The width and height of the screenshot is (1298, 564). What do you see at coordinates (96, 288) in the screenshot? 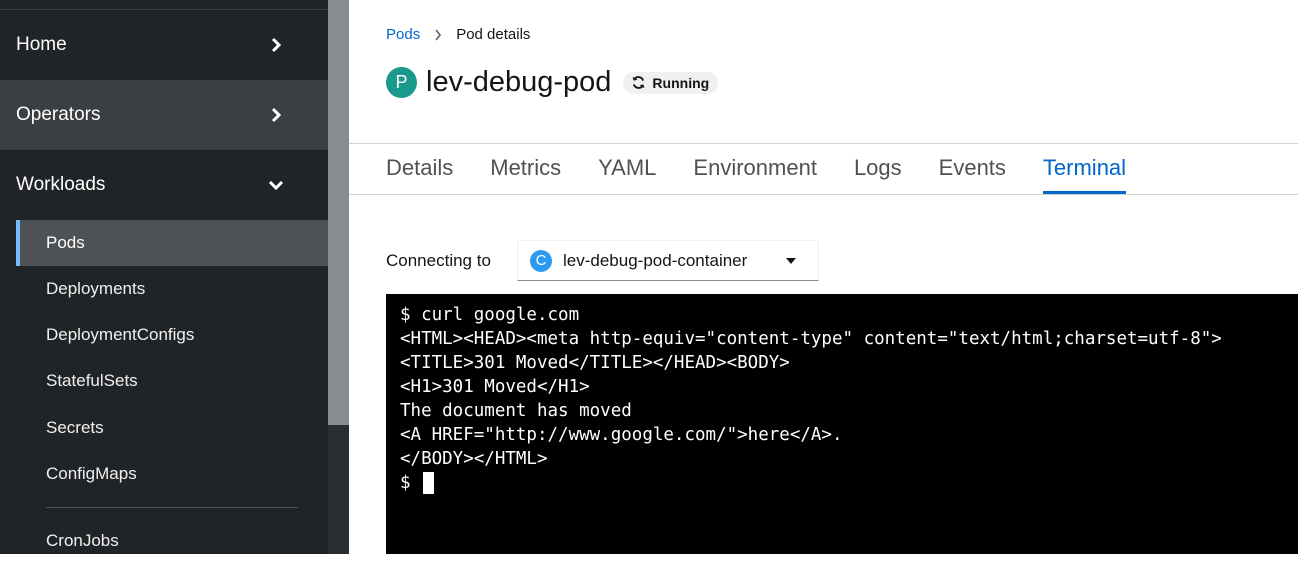
I see `sidebar-item-label: Deployments` at bounding box center [96, 288].